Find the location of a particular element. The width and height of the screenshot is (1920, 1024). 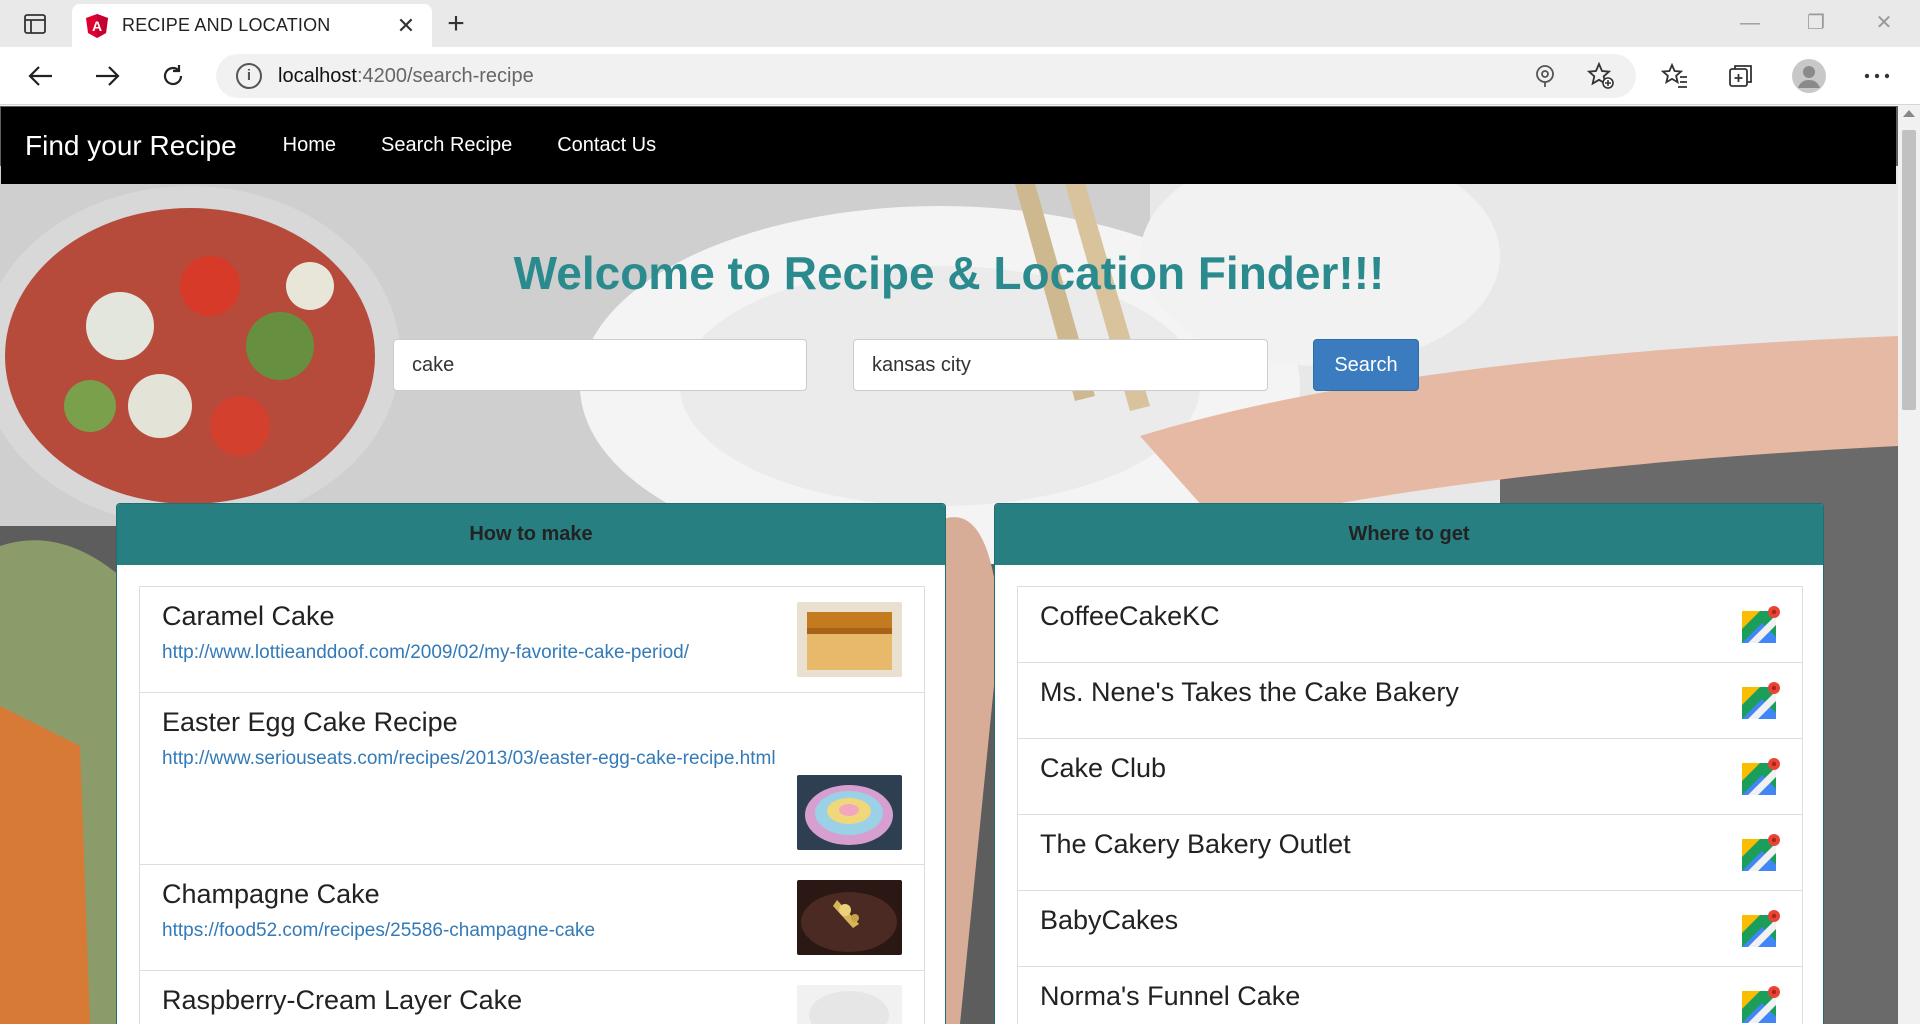

recipe-title: Caramel Cake is located at coordinates (248, 616).